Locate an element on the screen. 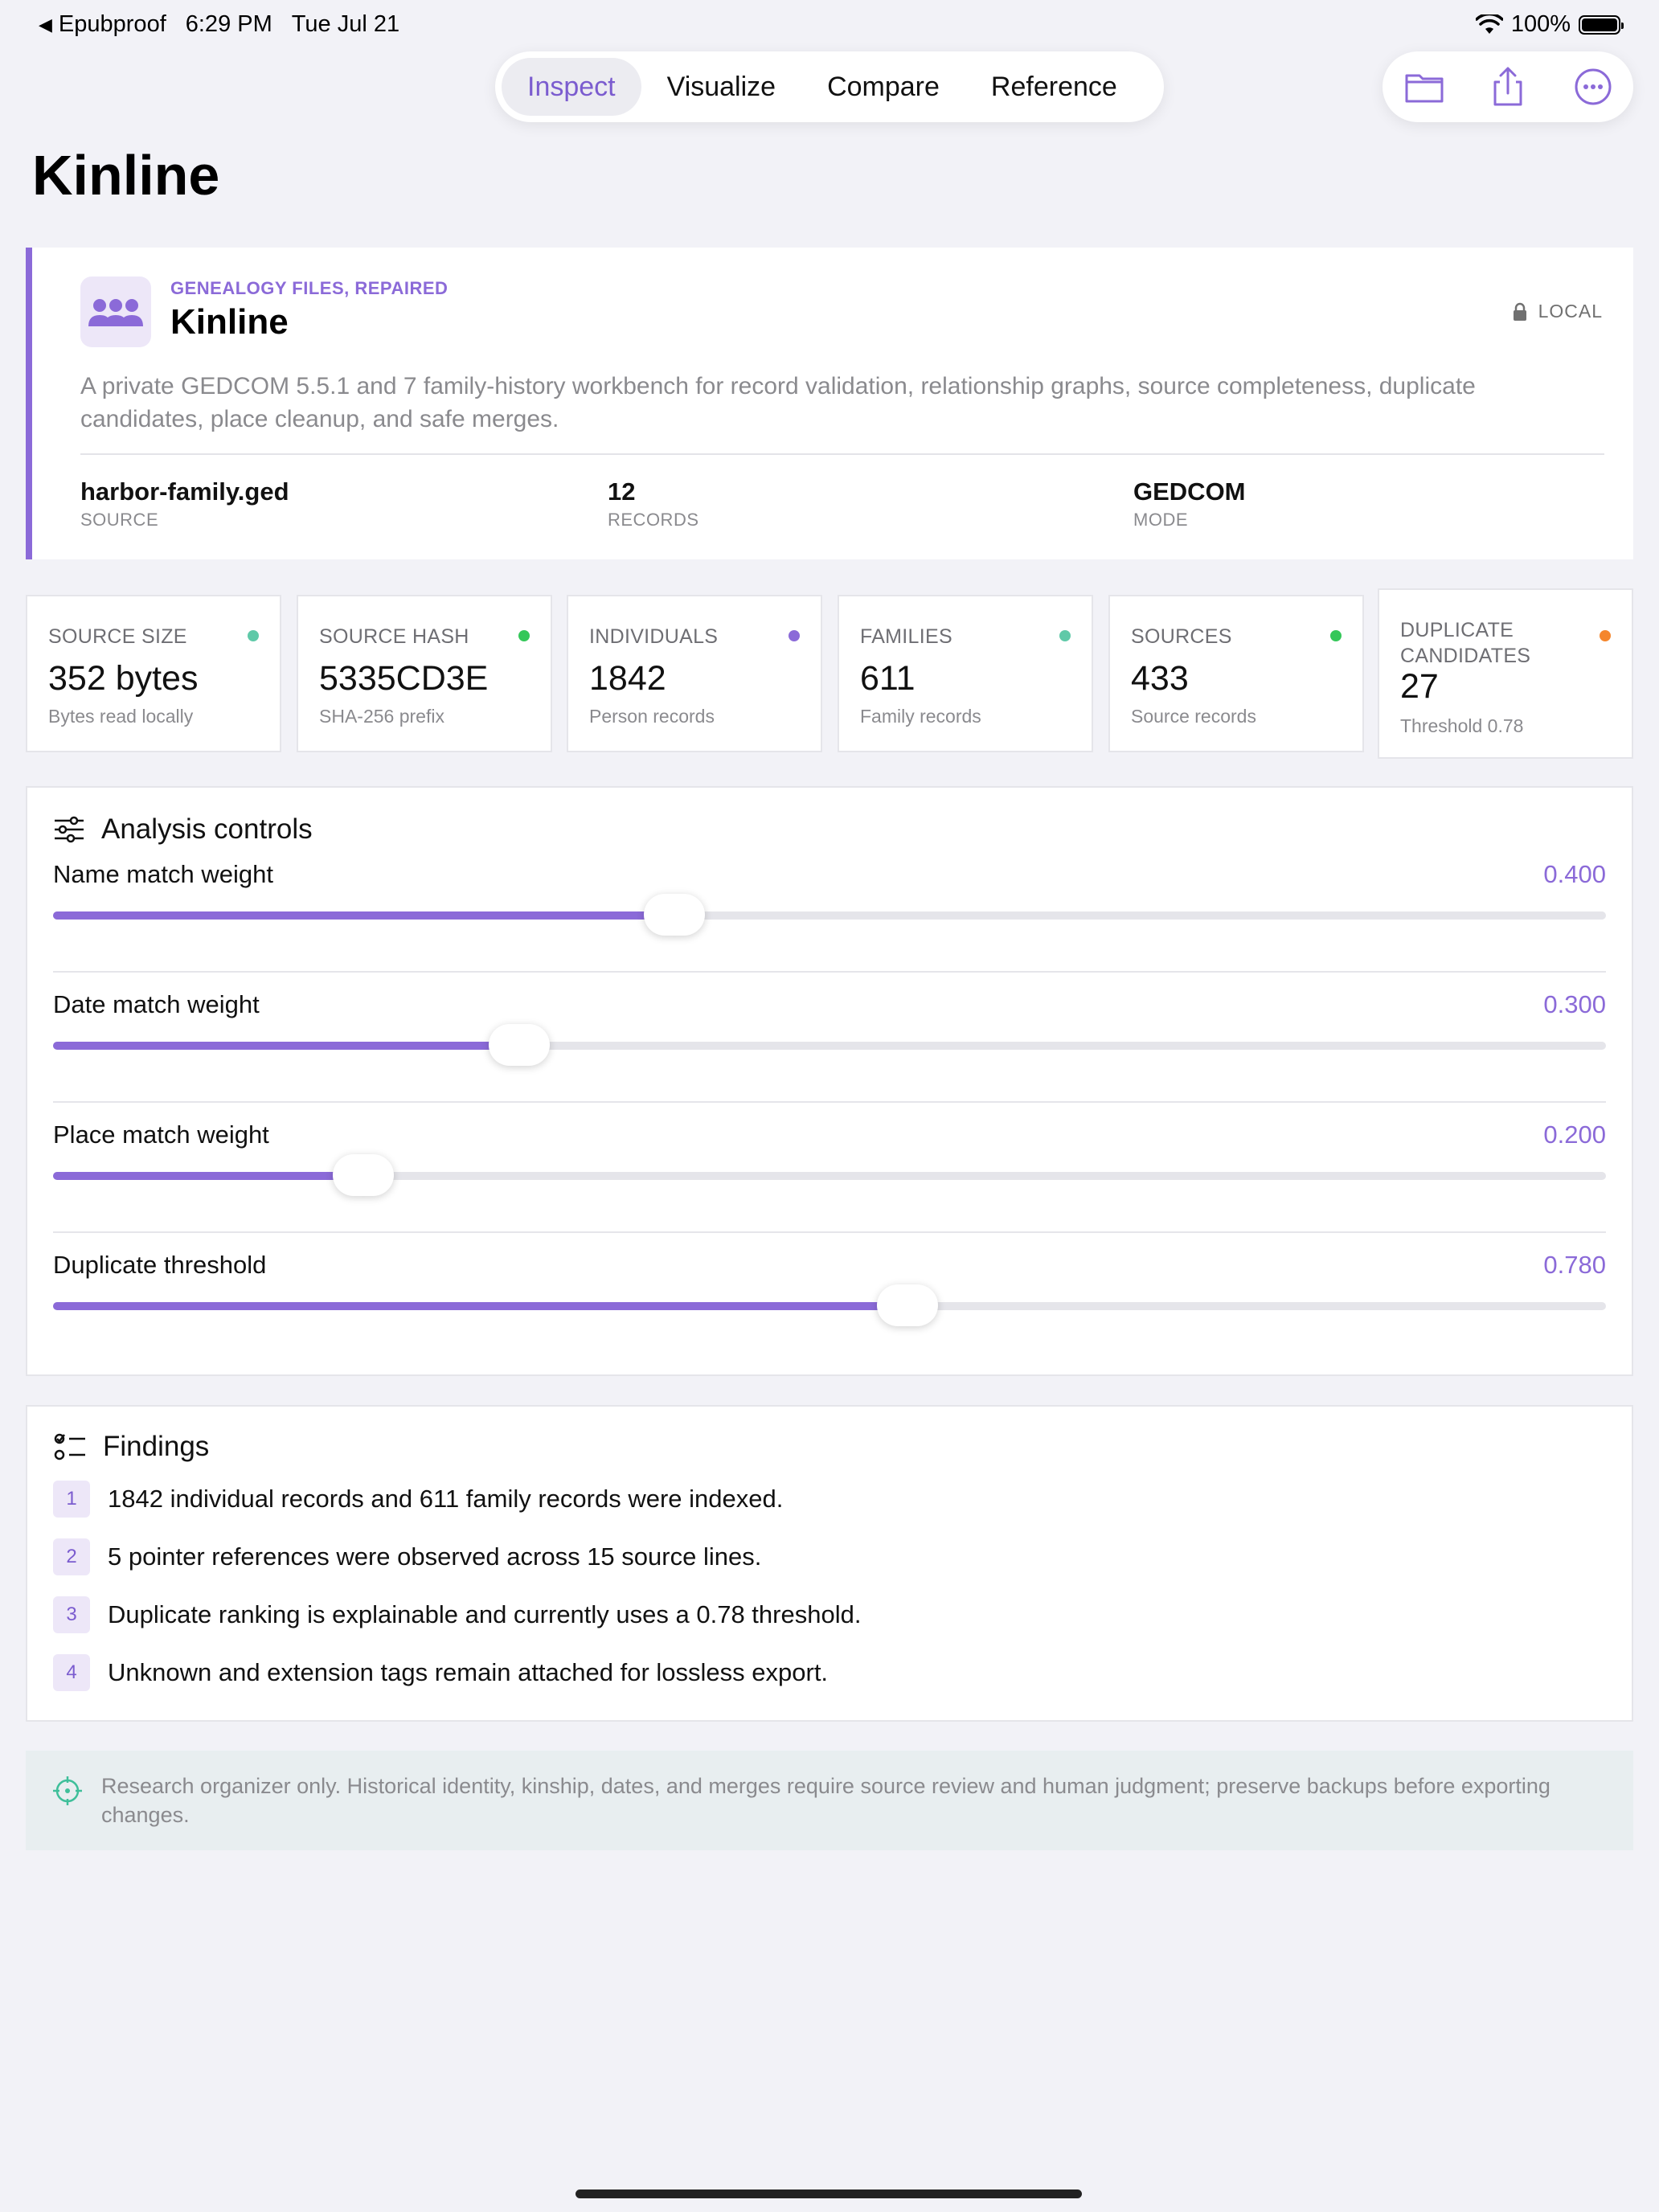 The height and width of the screenshot is (2212, 1659). status-date: Tue Jul 21 is located at coordinates (345, 24).